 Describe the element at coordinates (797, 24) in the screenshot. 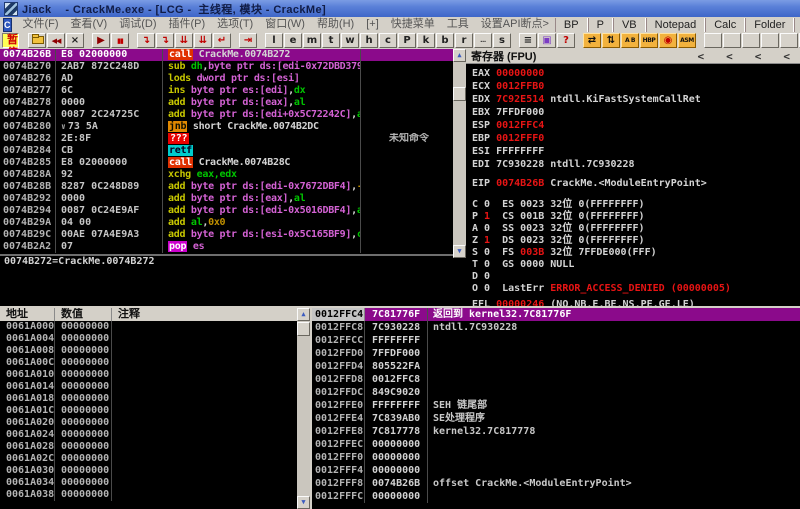

I see `menu-button-cmd: CMD` at that location.